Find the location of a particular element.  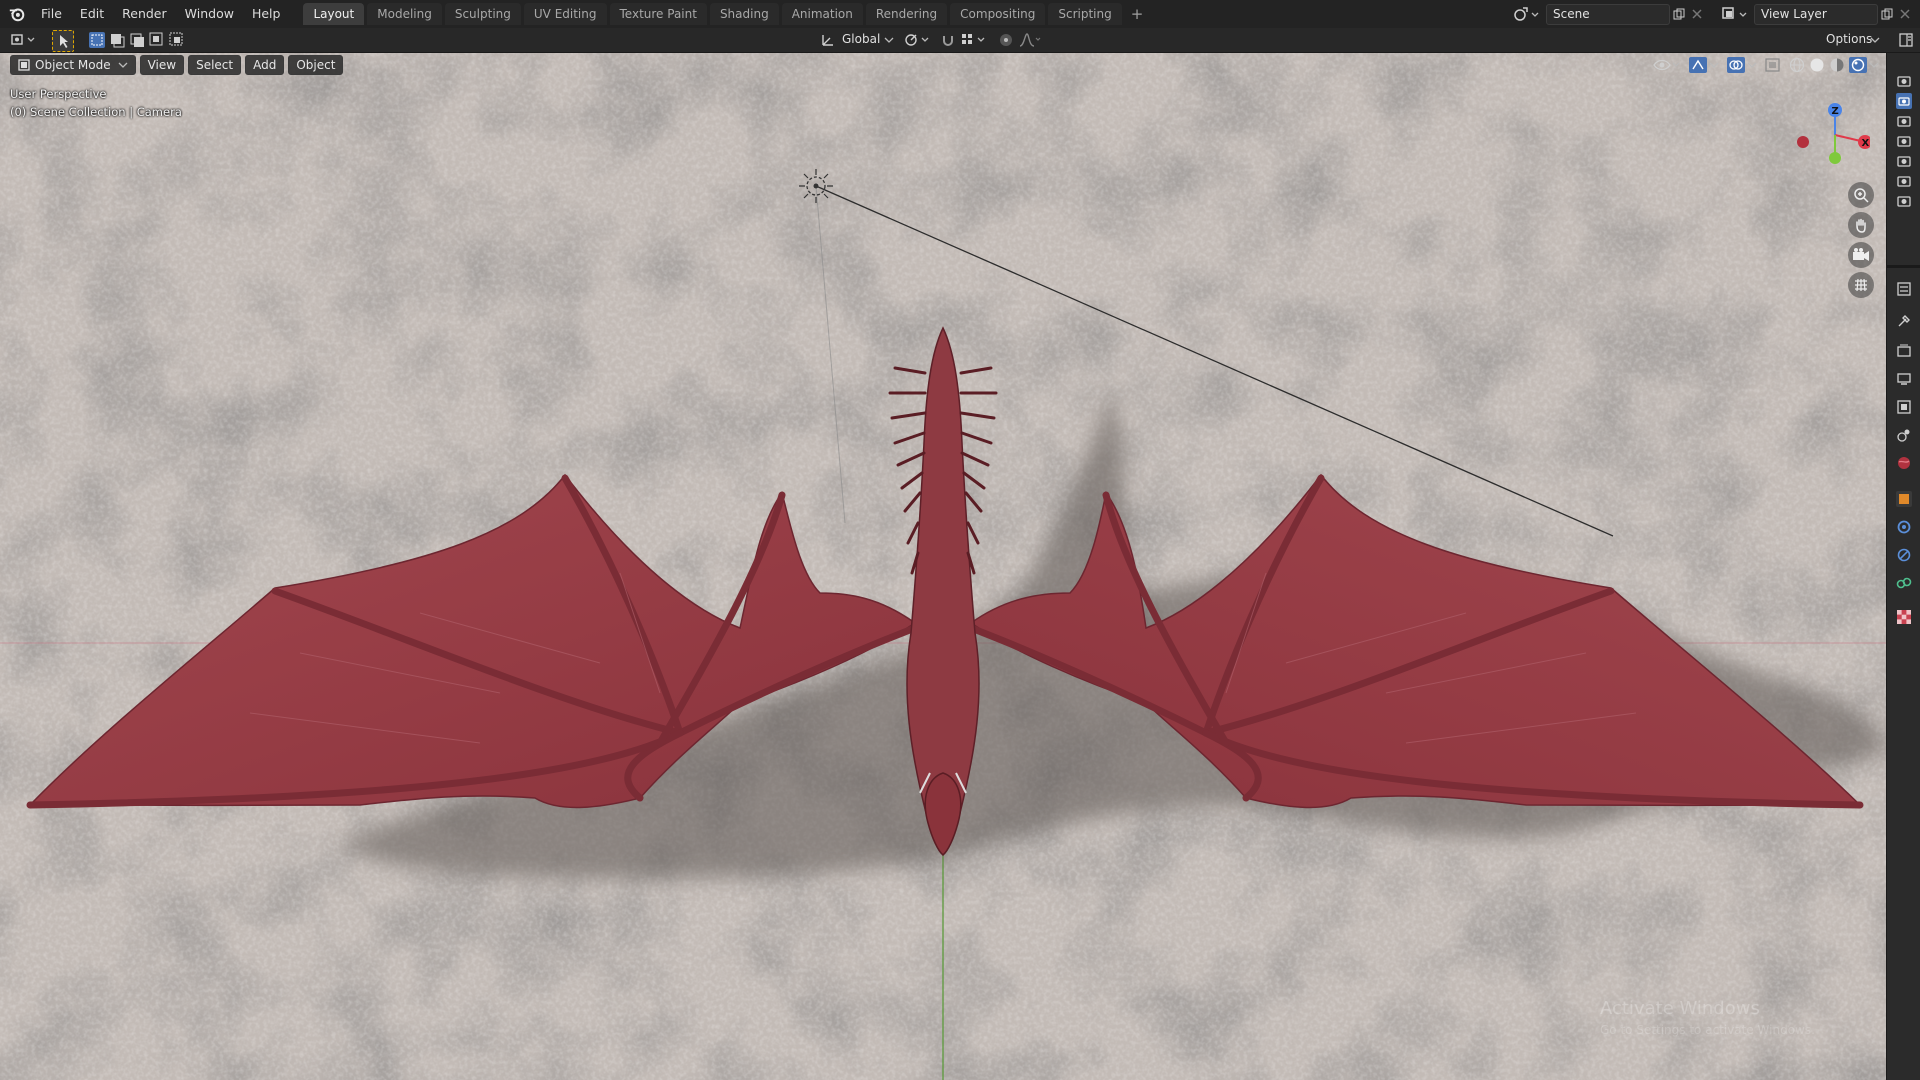

xray-toggle-icon is located at coordinates (1773, 65).